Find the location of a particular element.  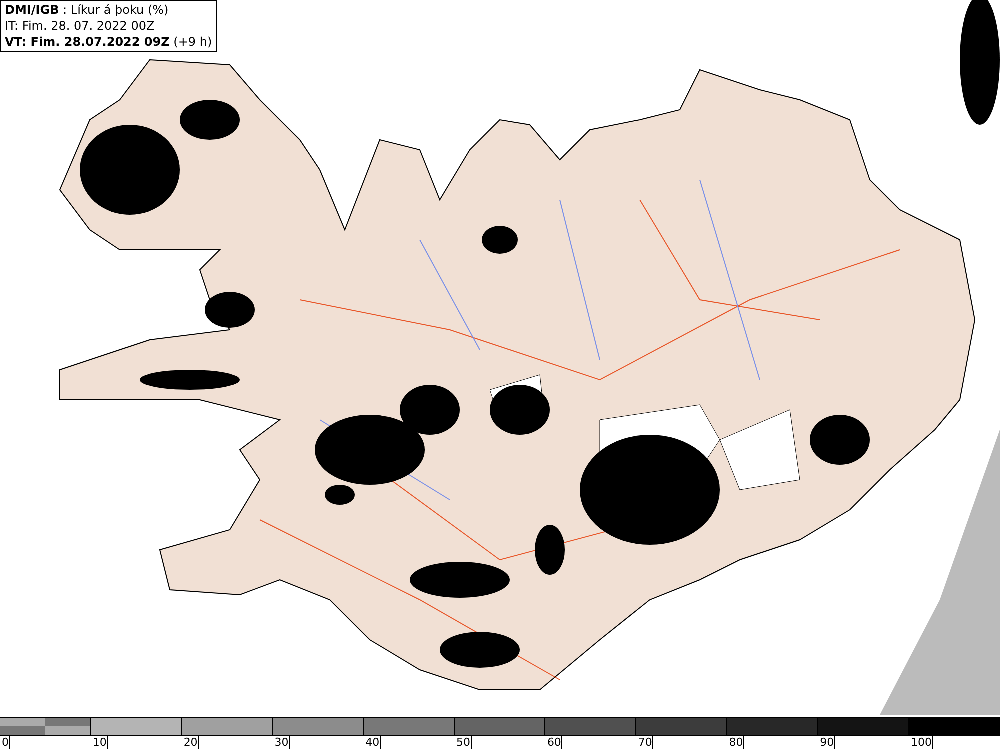

legend-label: 90 is located at coordinates (827, 742).